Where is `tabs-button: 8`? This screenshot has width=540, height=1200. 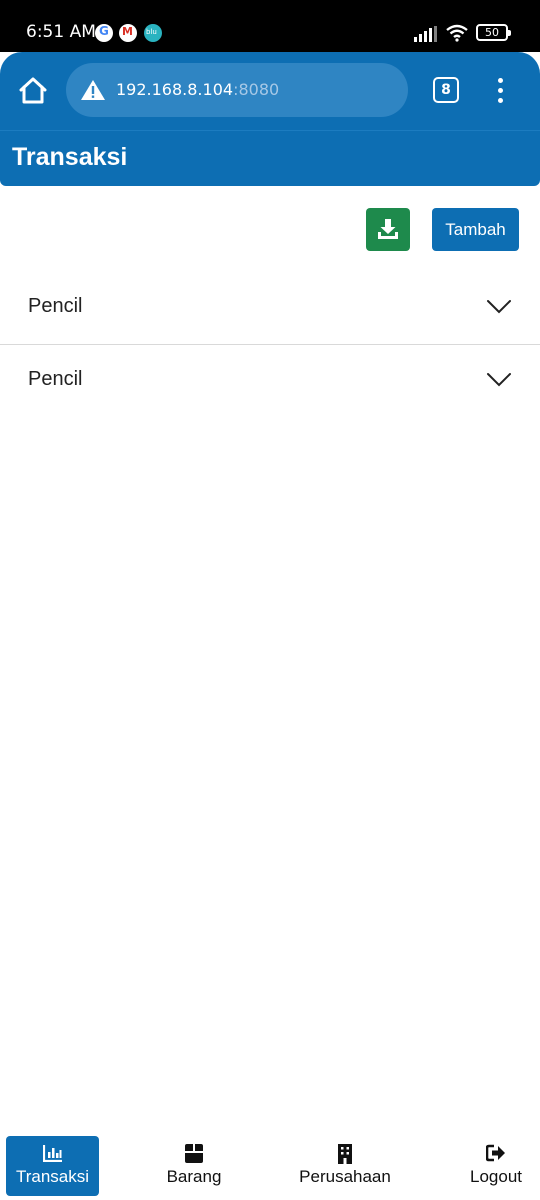
tabs-button: 8 is located at coordinates (446, 90).